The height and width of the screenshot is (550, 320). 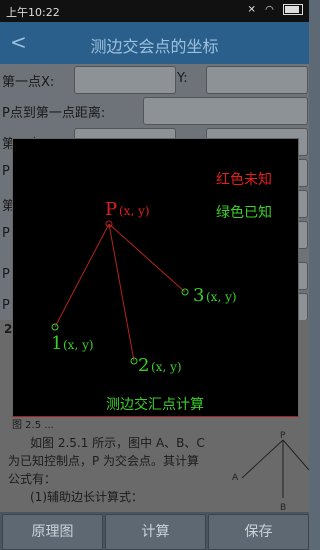 I want to click on row-7-label: P, so click(x=6, y=274).